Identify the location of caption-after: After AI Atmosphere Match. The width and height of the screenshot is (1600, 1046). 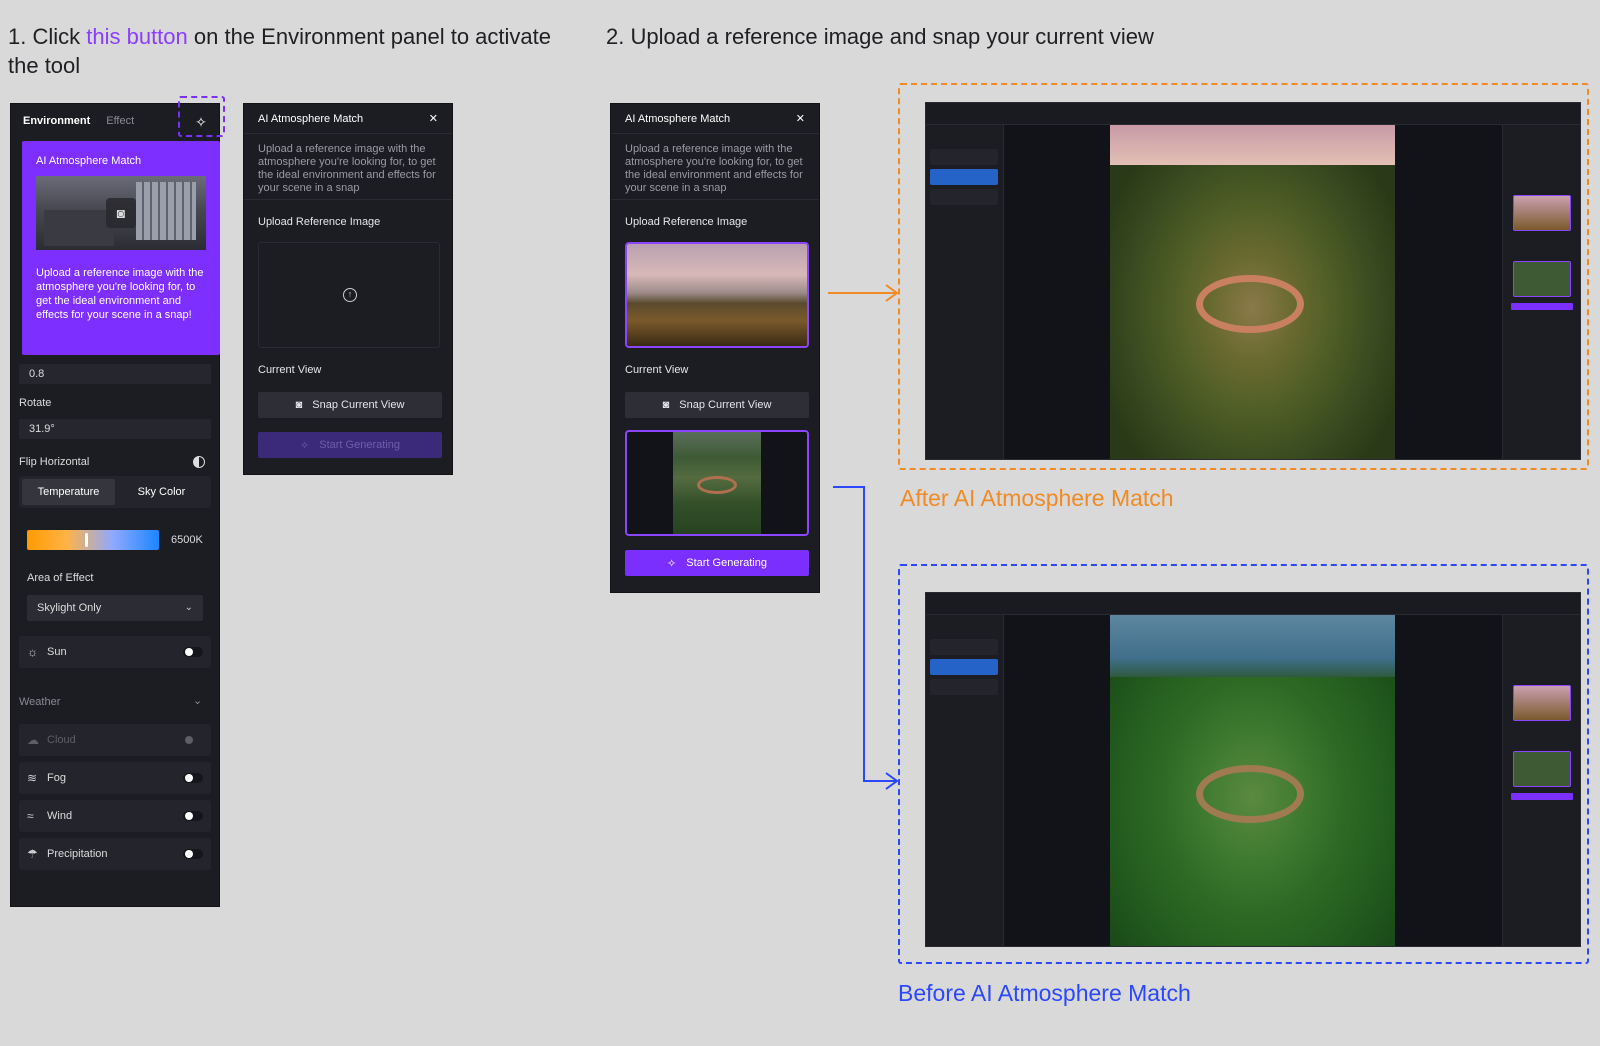
(1037, 498).